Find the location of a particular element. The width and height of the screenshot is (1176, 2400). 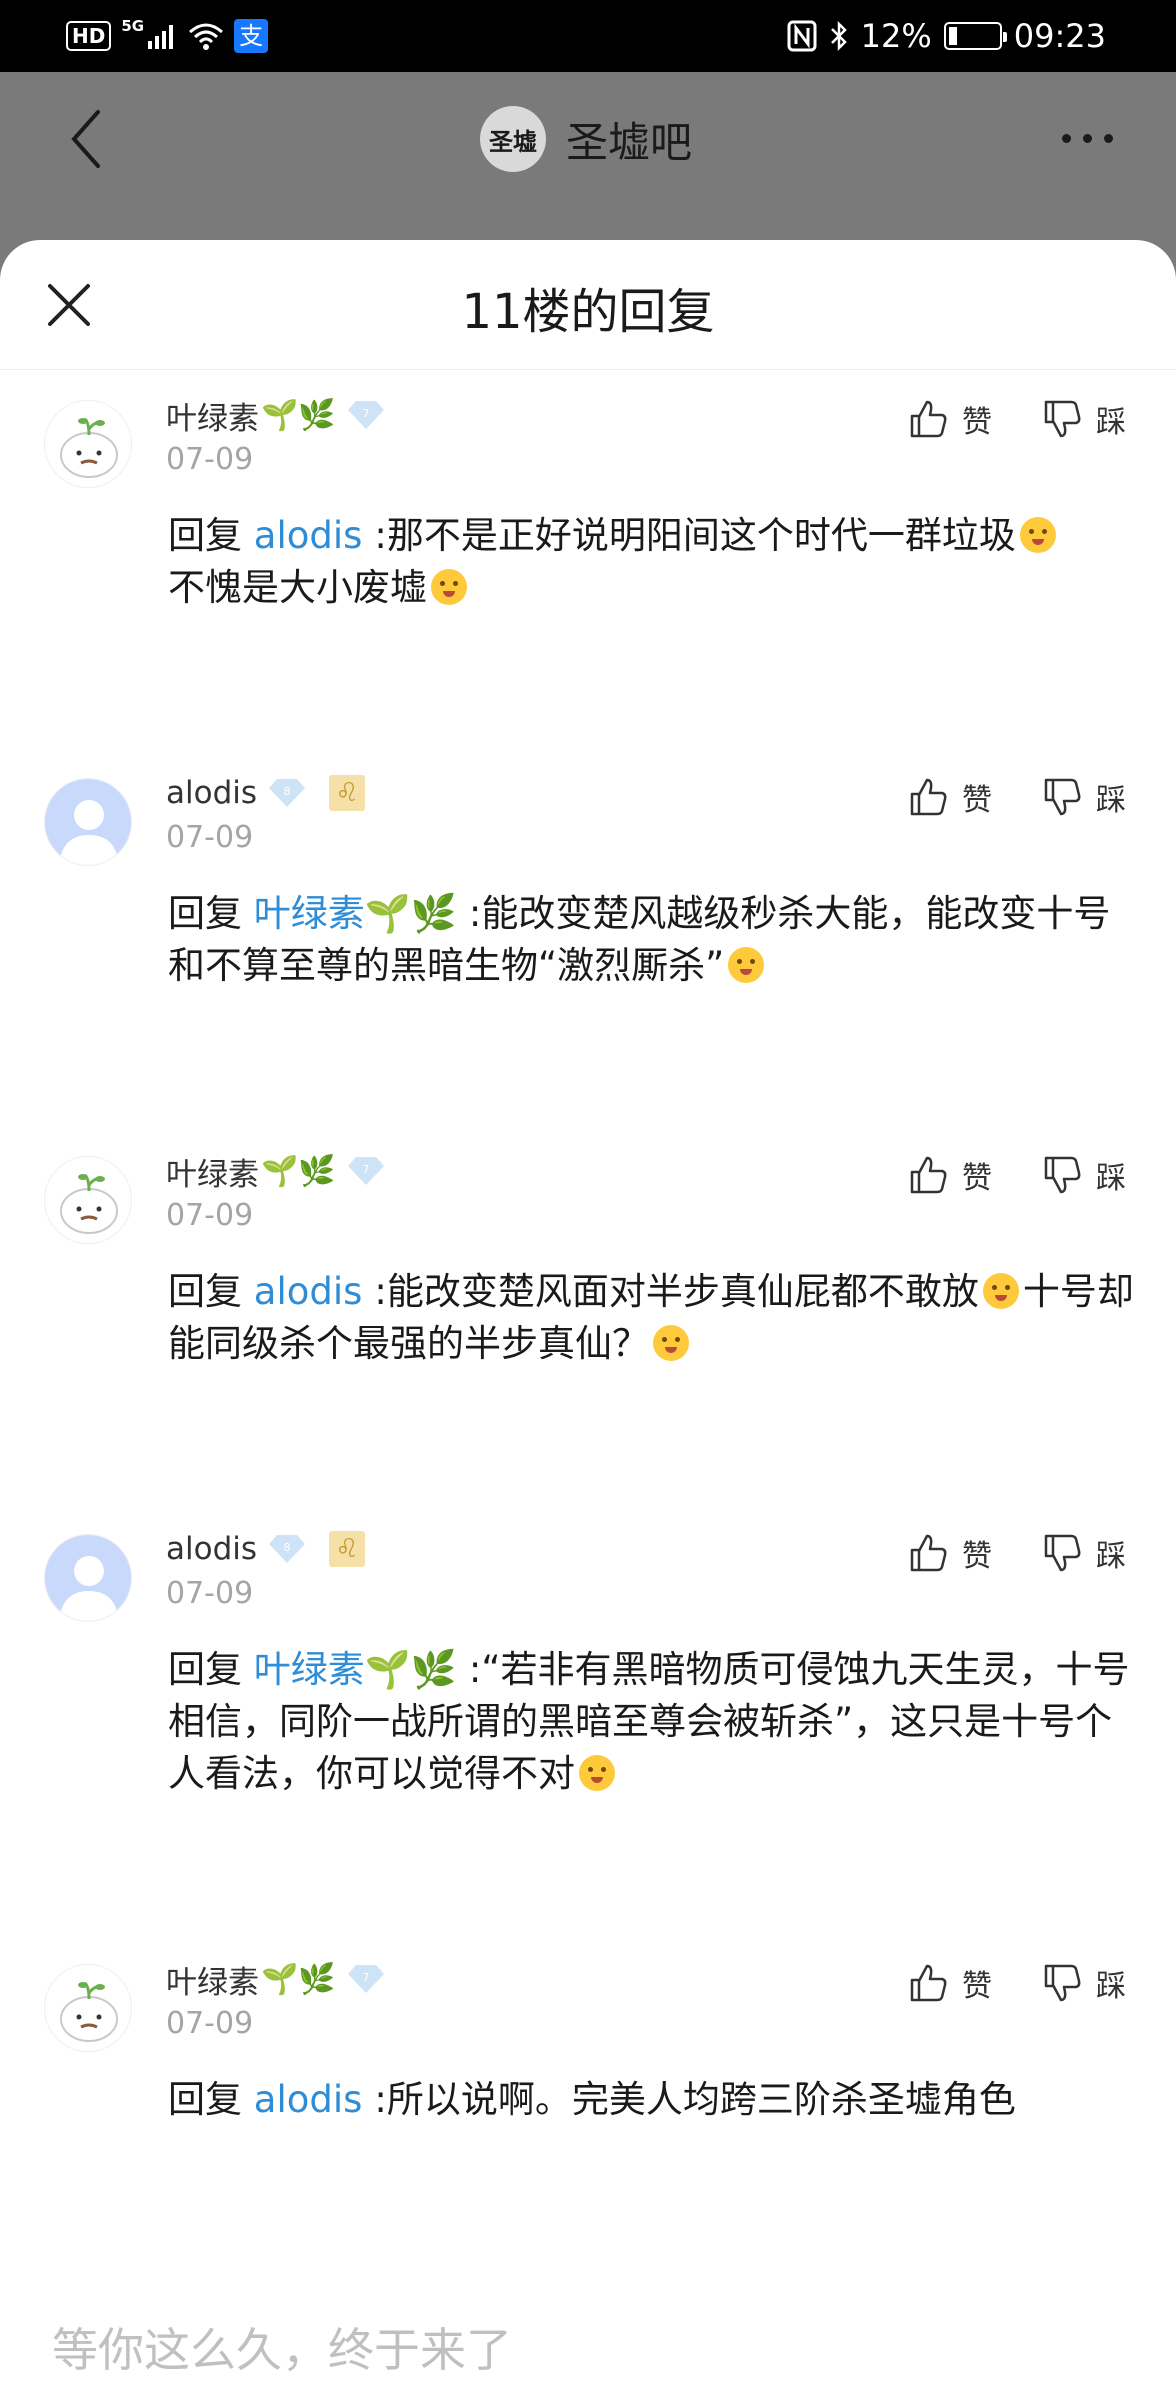

forum-logo: 圣墟 is located at coordinates (513, 139).